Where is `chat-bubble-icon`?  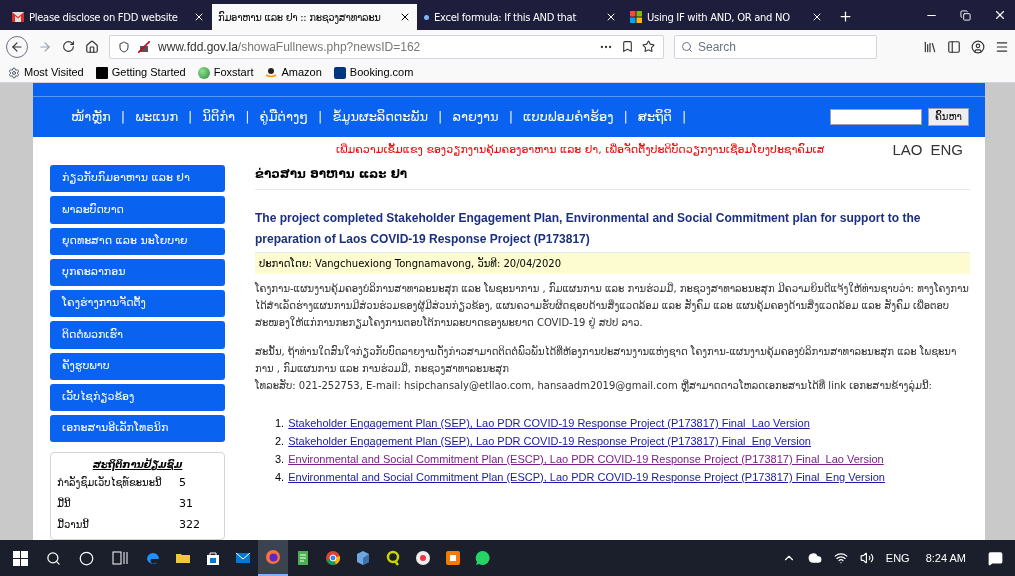 chat-bubble-icon is located at coordinates (483, 558).